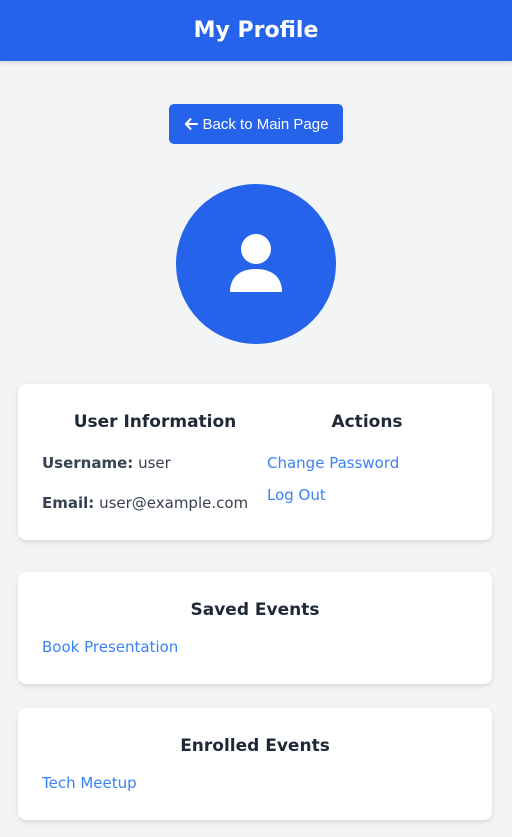  What do you see at coordinates (154, 463) in the screenshot?
I see `username-value: user` at bounding box center [154, 463].